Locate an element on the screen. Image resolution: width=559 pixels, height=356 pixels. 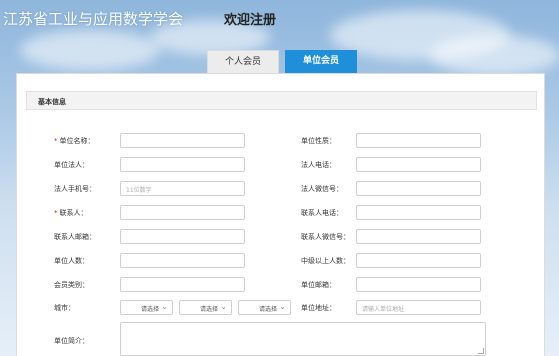
page-subtitle: 欢迎注册 is located at coordinates (250, 20).